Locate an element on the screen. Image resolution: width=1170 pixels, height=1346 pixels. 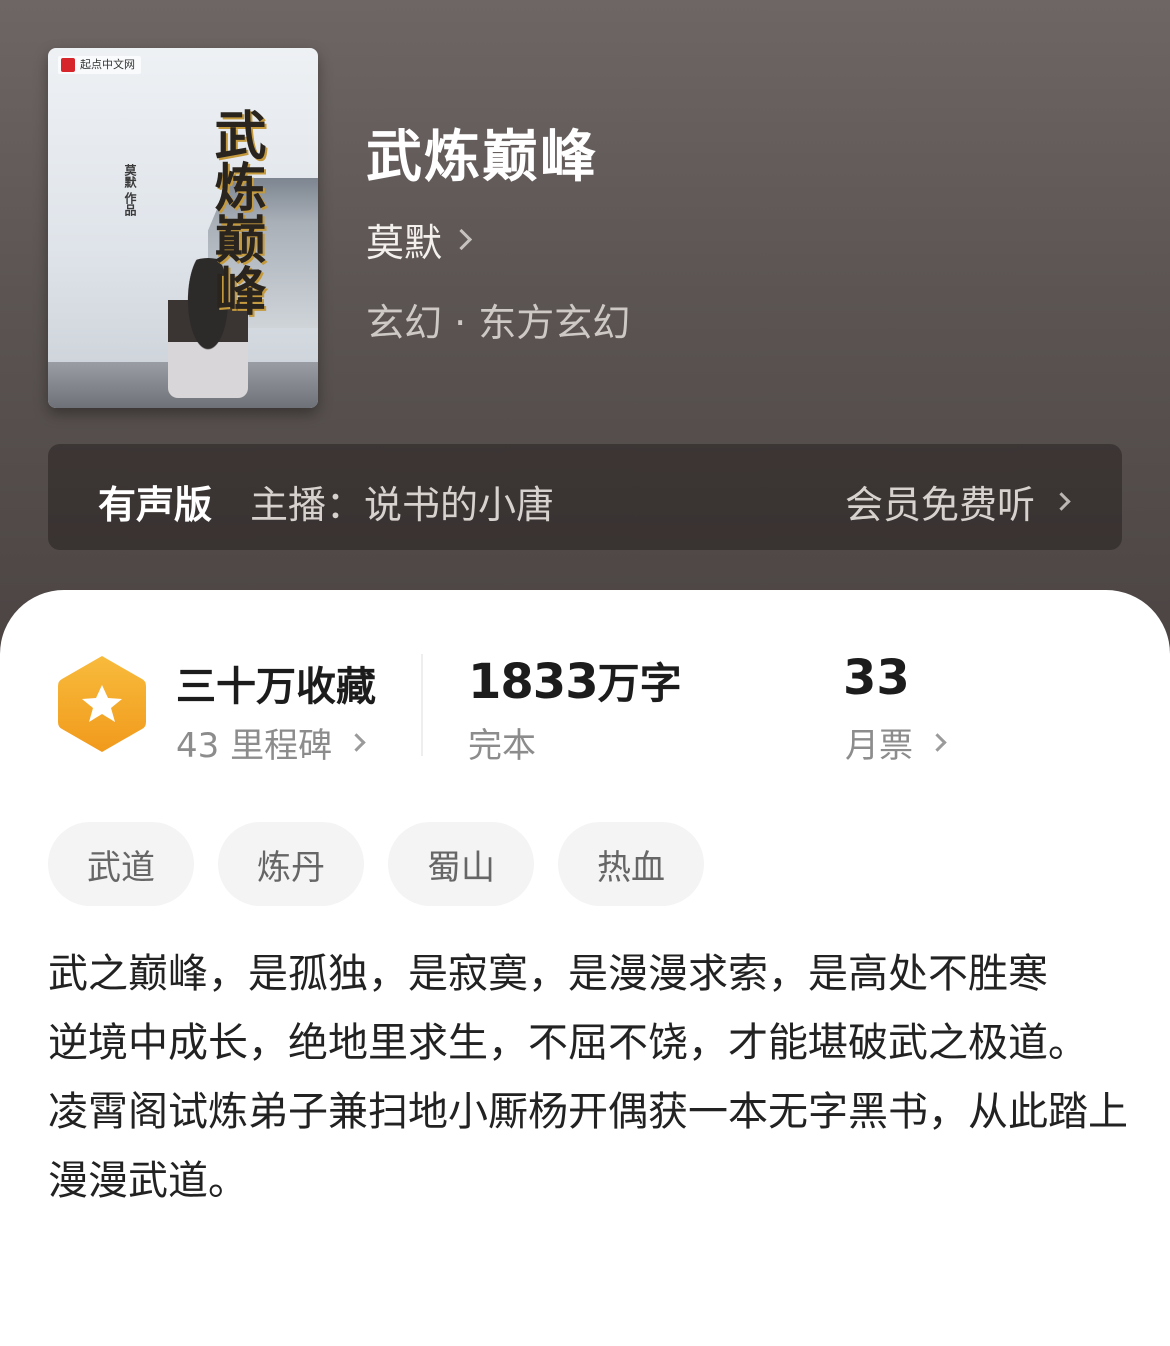
milestone-label: 43 里程碑 is located at coordinates (254, 746).